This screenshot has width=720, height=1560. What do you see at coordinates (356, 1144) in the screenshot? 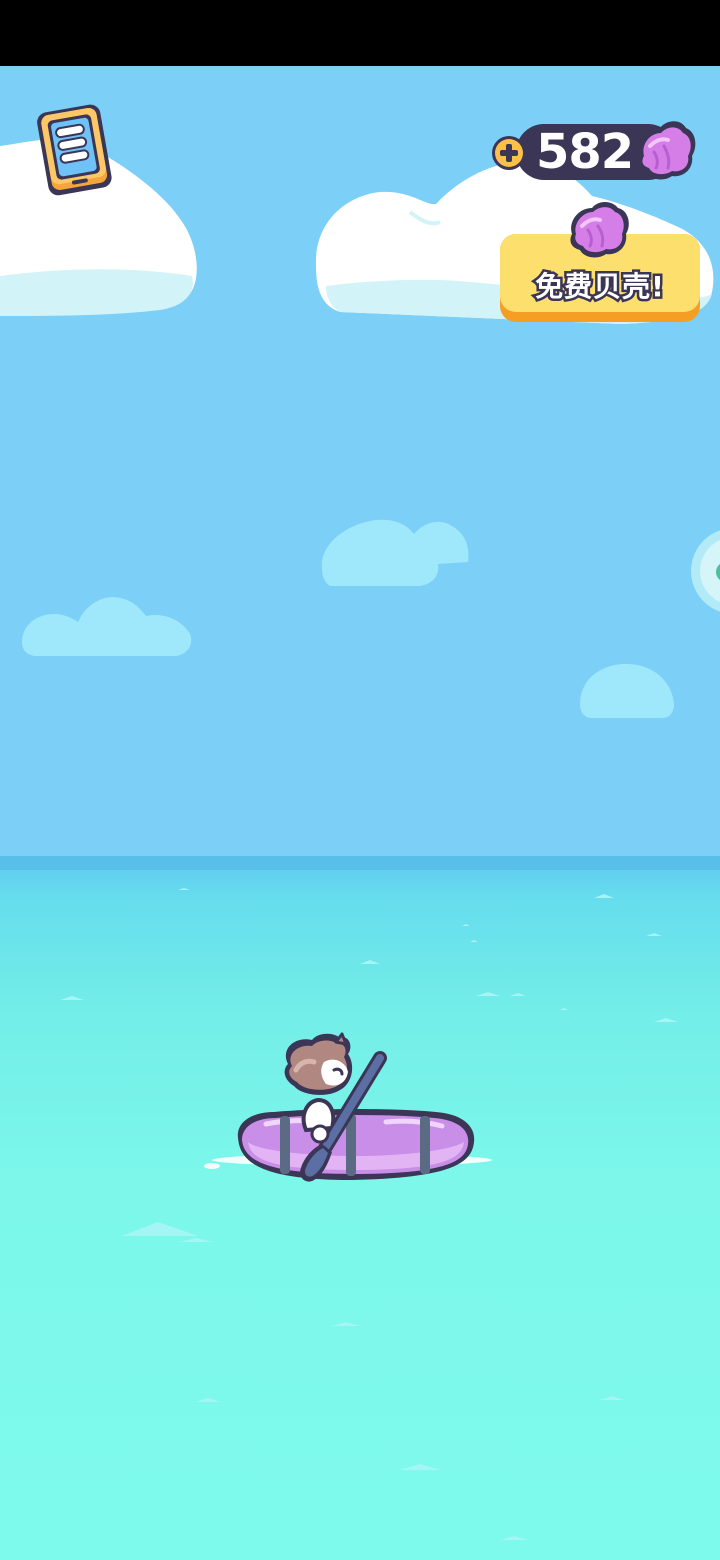
I see `inflatable-boat` at bounding box center [356, 1144].